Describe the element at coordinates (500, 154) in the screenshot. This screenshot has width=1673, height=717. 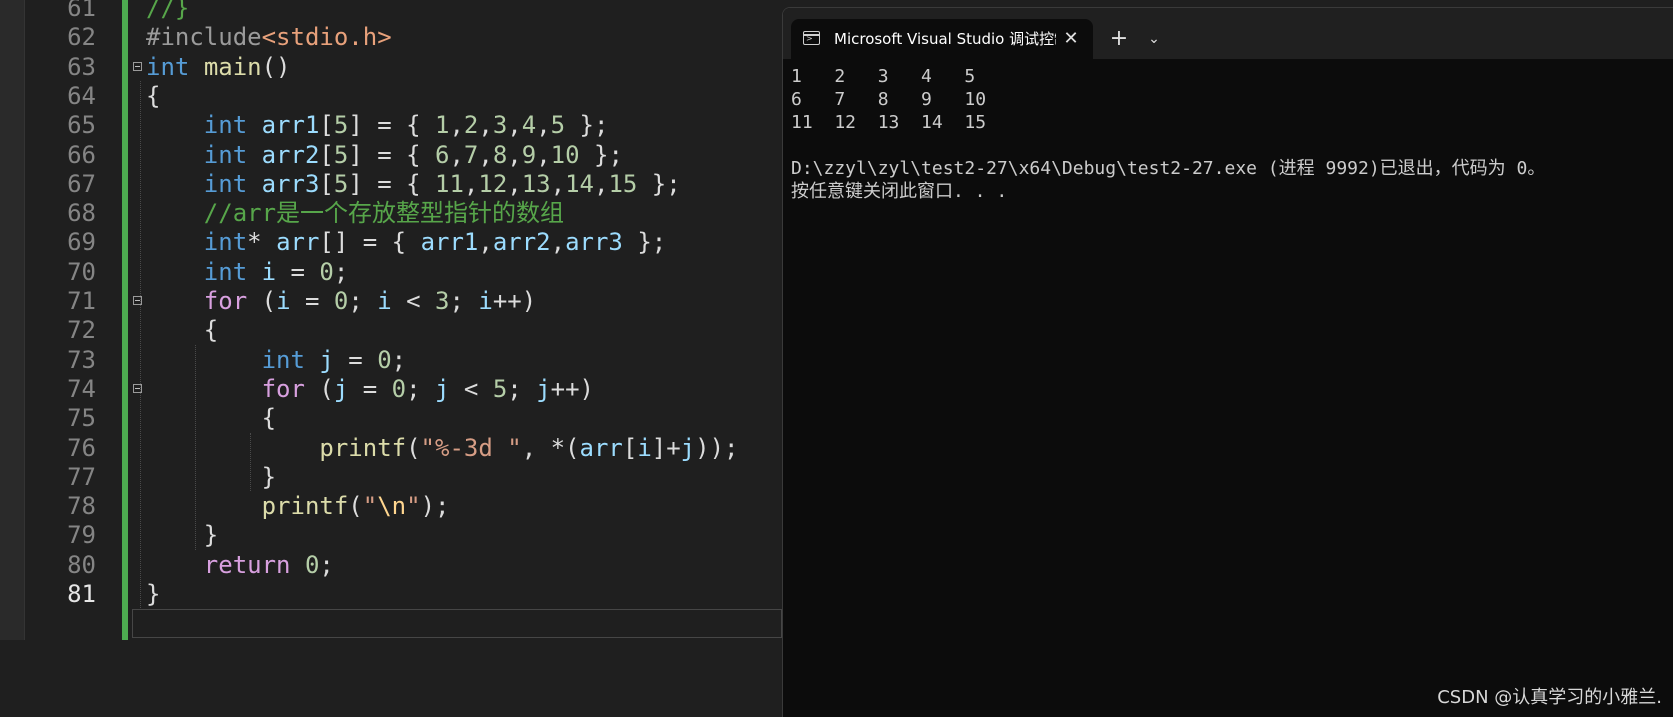
I see `code-token: 8` at that location.